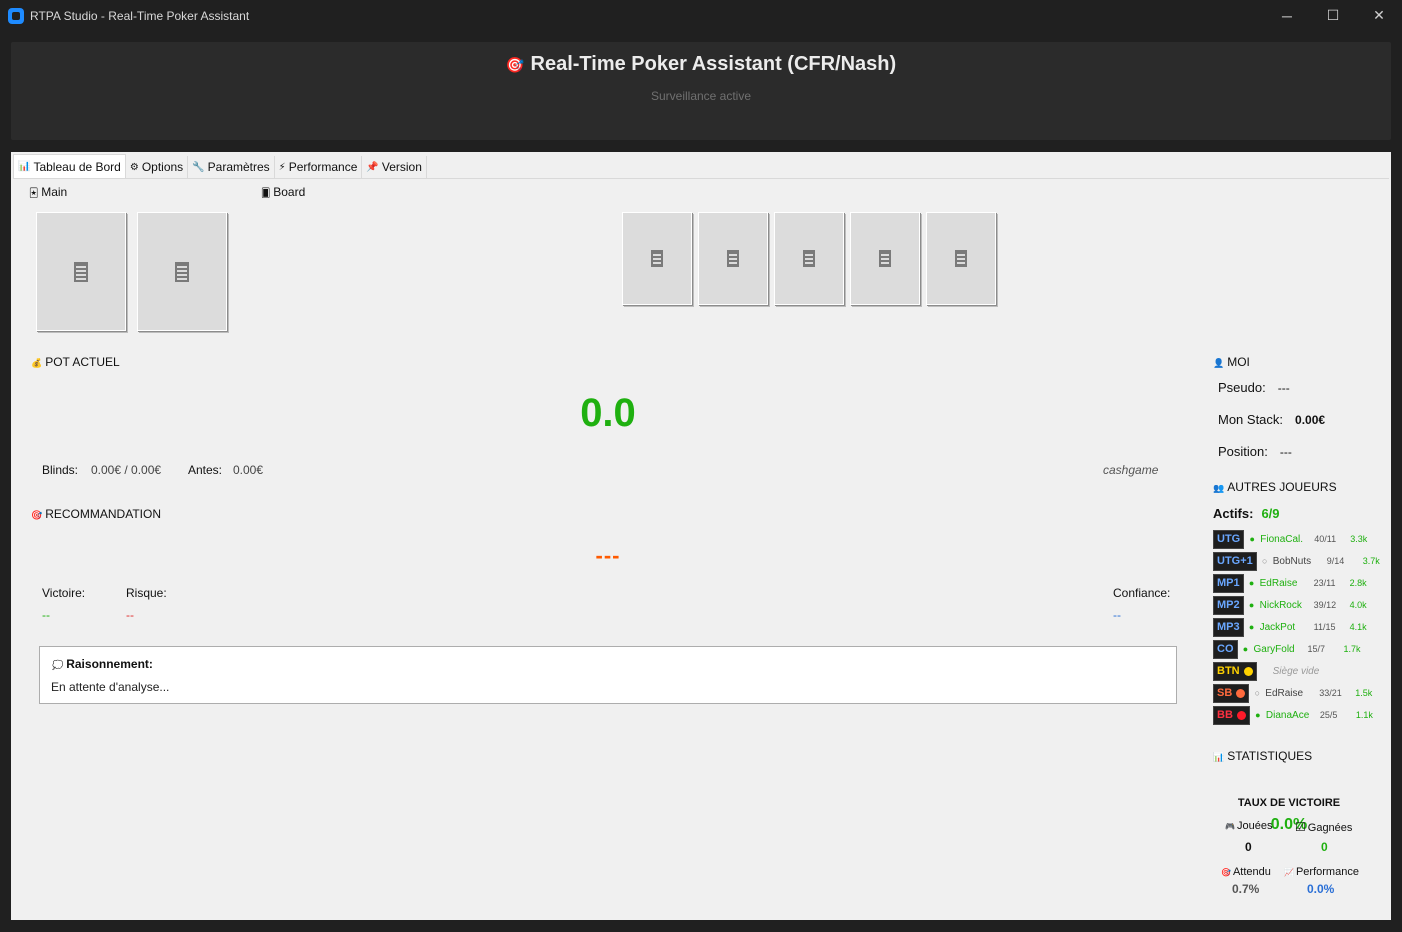 This screenshot has width=1402, height=932. I want to click on player-row: CO ● GaryFold 15/7 1.7k, so click(1287, 649).